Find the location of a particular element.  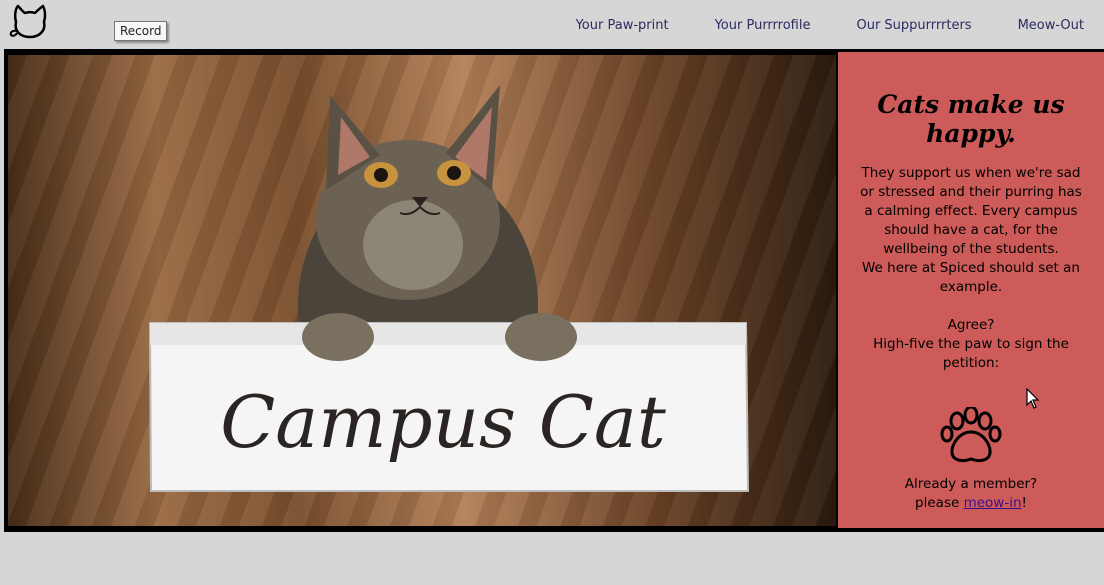

nav-link-paw-print: Your Paw-print is located at coordinates (622, 25).